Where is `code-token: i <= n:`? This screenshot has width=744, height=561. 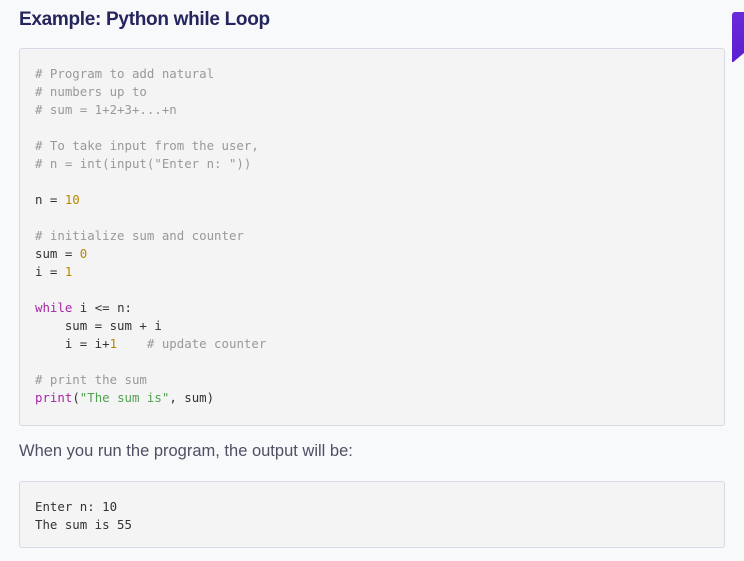 code-token: i <= n: is located at coordinates (102, 307).